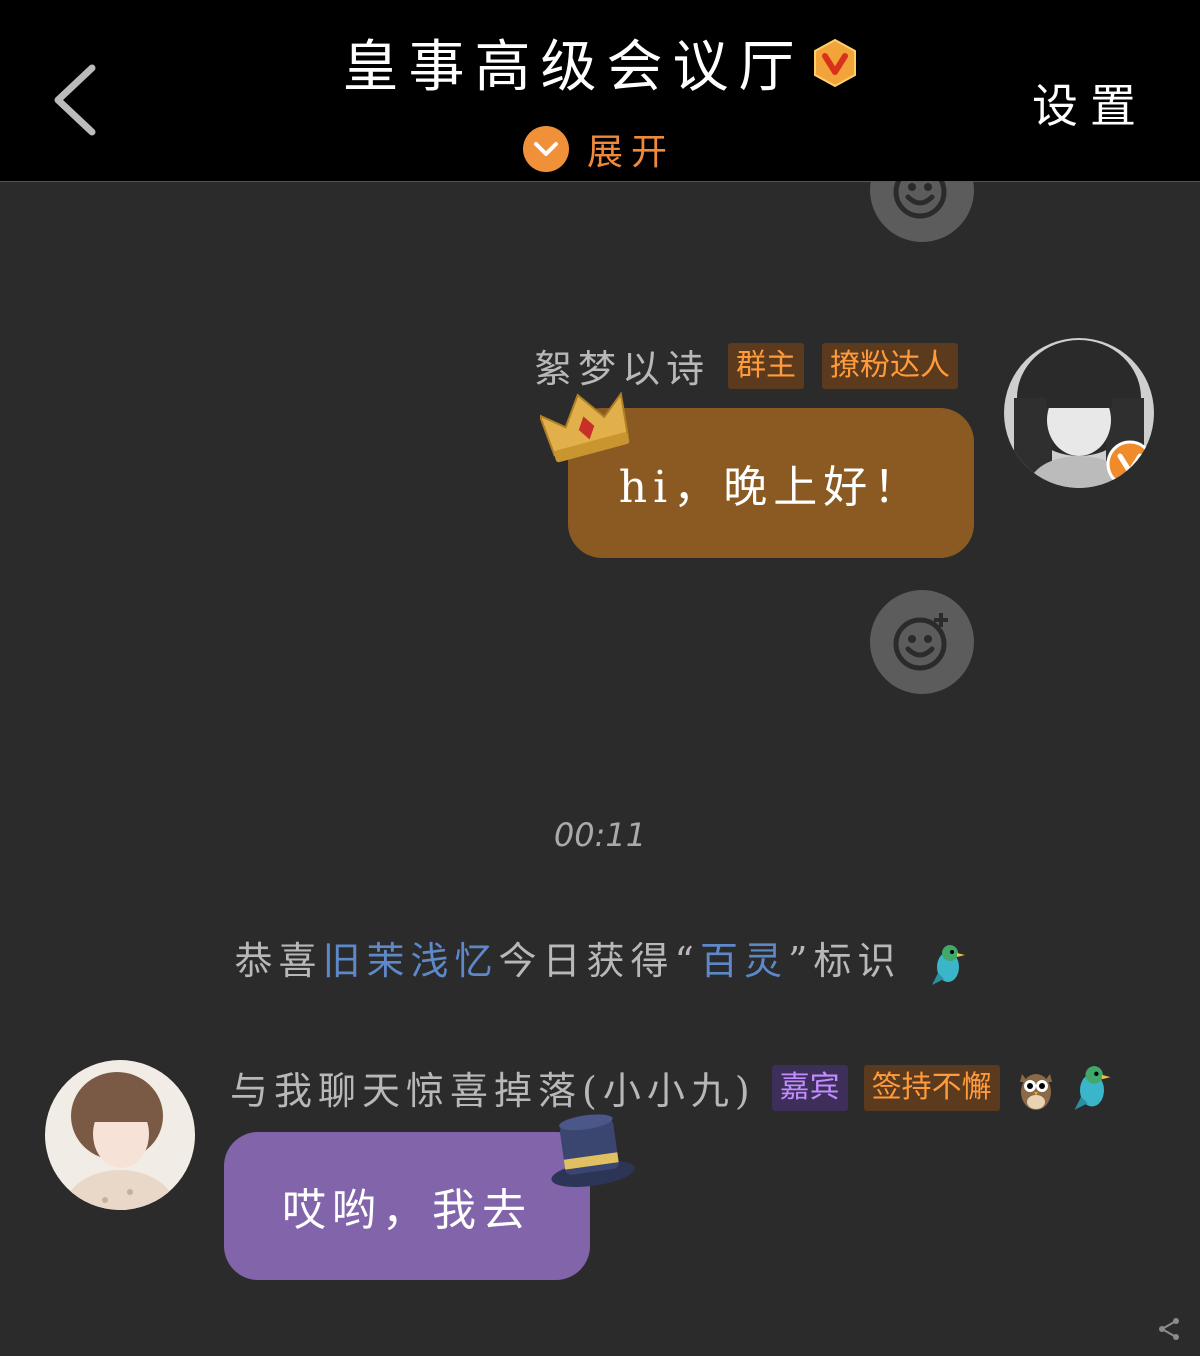  I want to click on role-tag: 群主, so click(766, 365).